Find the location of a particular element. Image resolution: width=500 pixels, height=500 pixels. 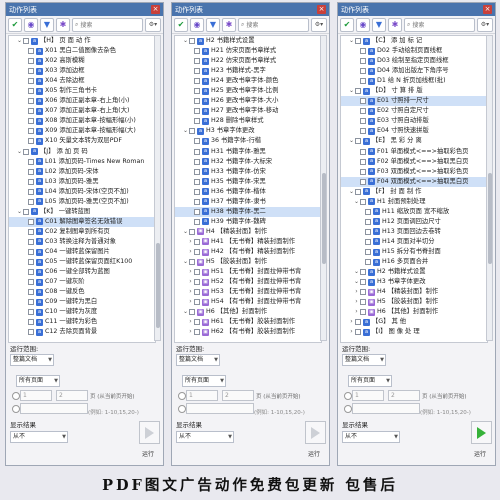

tree-item: a F04 双面模式<==>抽取黑白页 is located at coordinates (414, 181).